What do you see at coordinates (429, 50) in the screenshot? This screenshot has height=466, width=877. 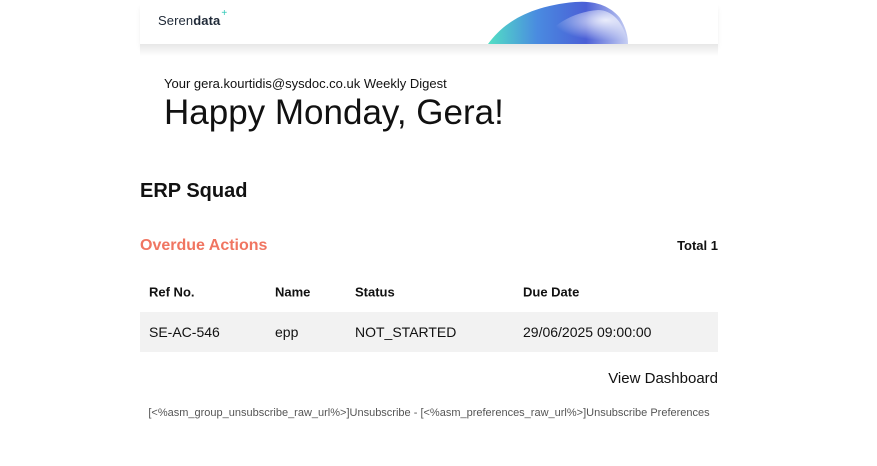 I see `header-shadow` at bounding box center [429, 50].